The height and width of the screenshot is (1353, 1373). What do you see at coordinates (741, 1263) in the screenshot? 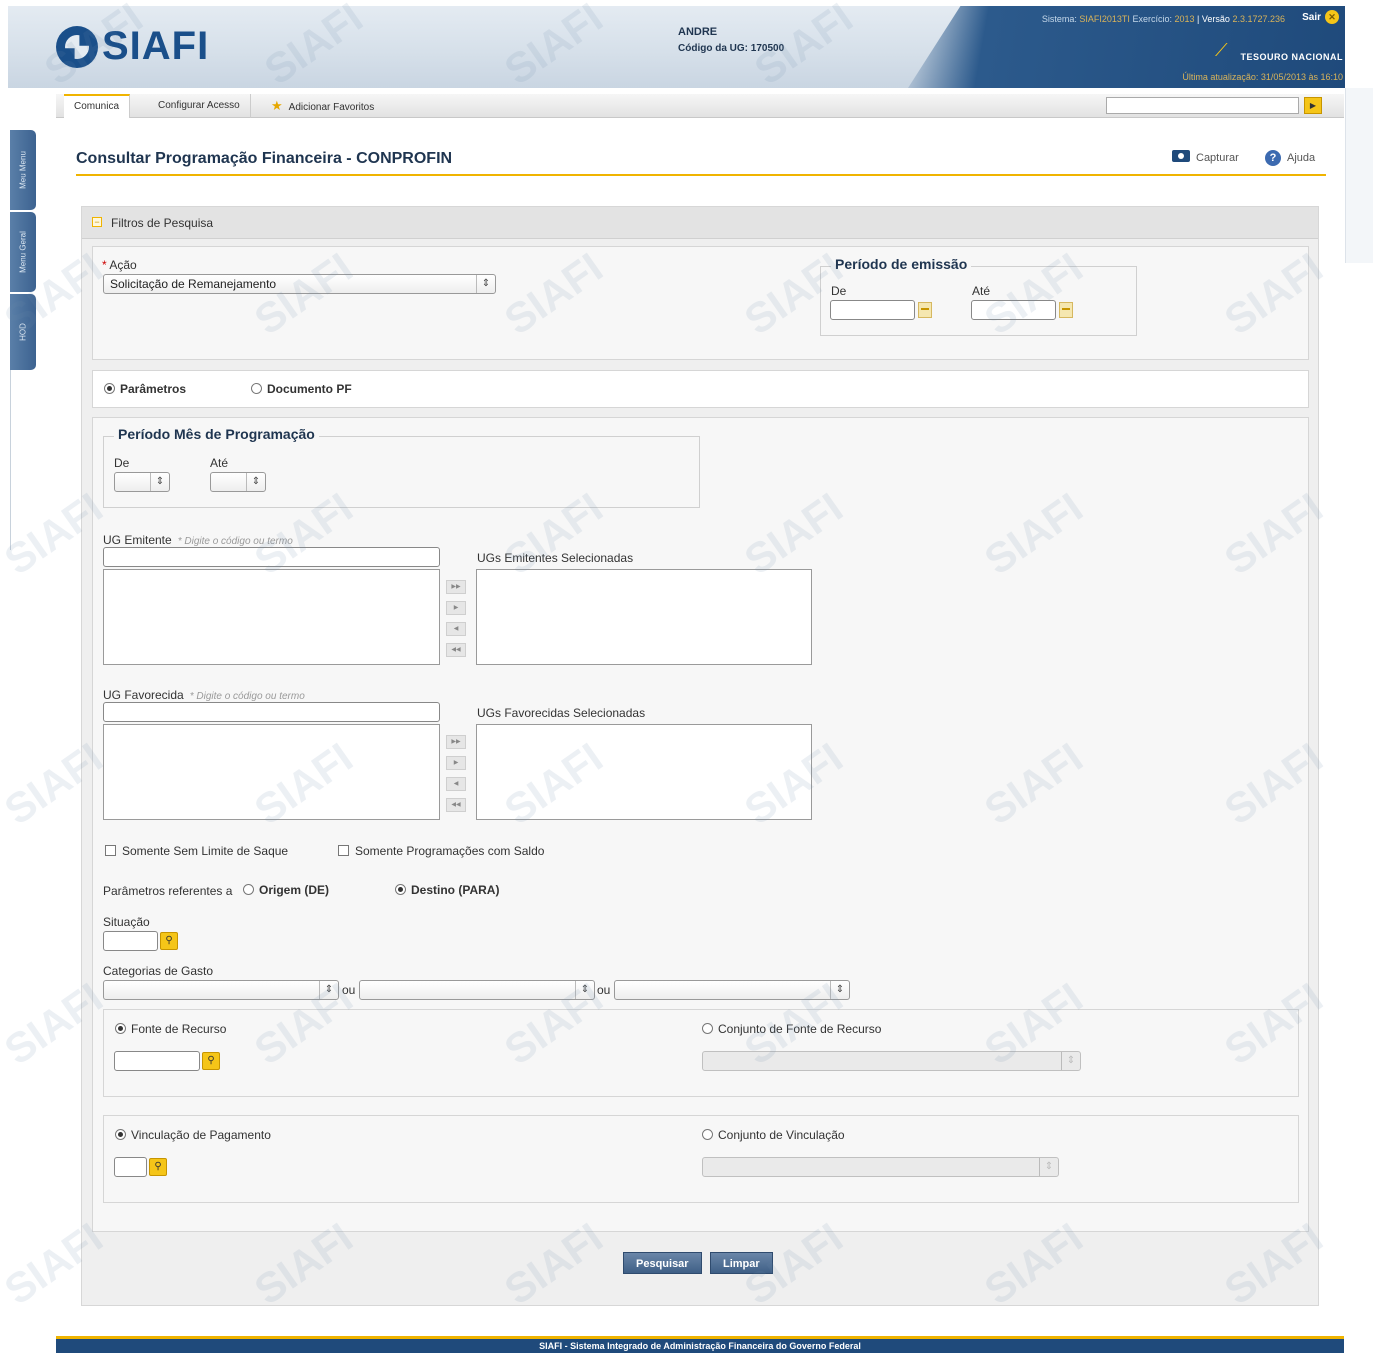
I see `limpar-button: Limpar` at bounding box center [741, 1263].